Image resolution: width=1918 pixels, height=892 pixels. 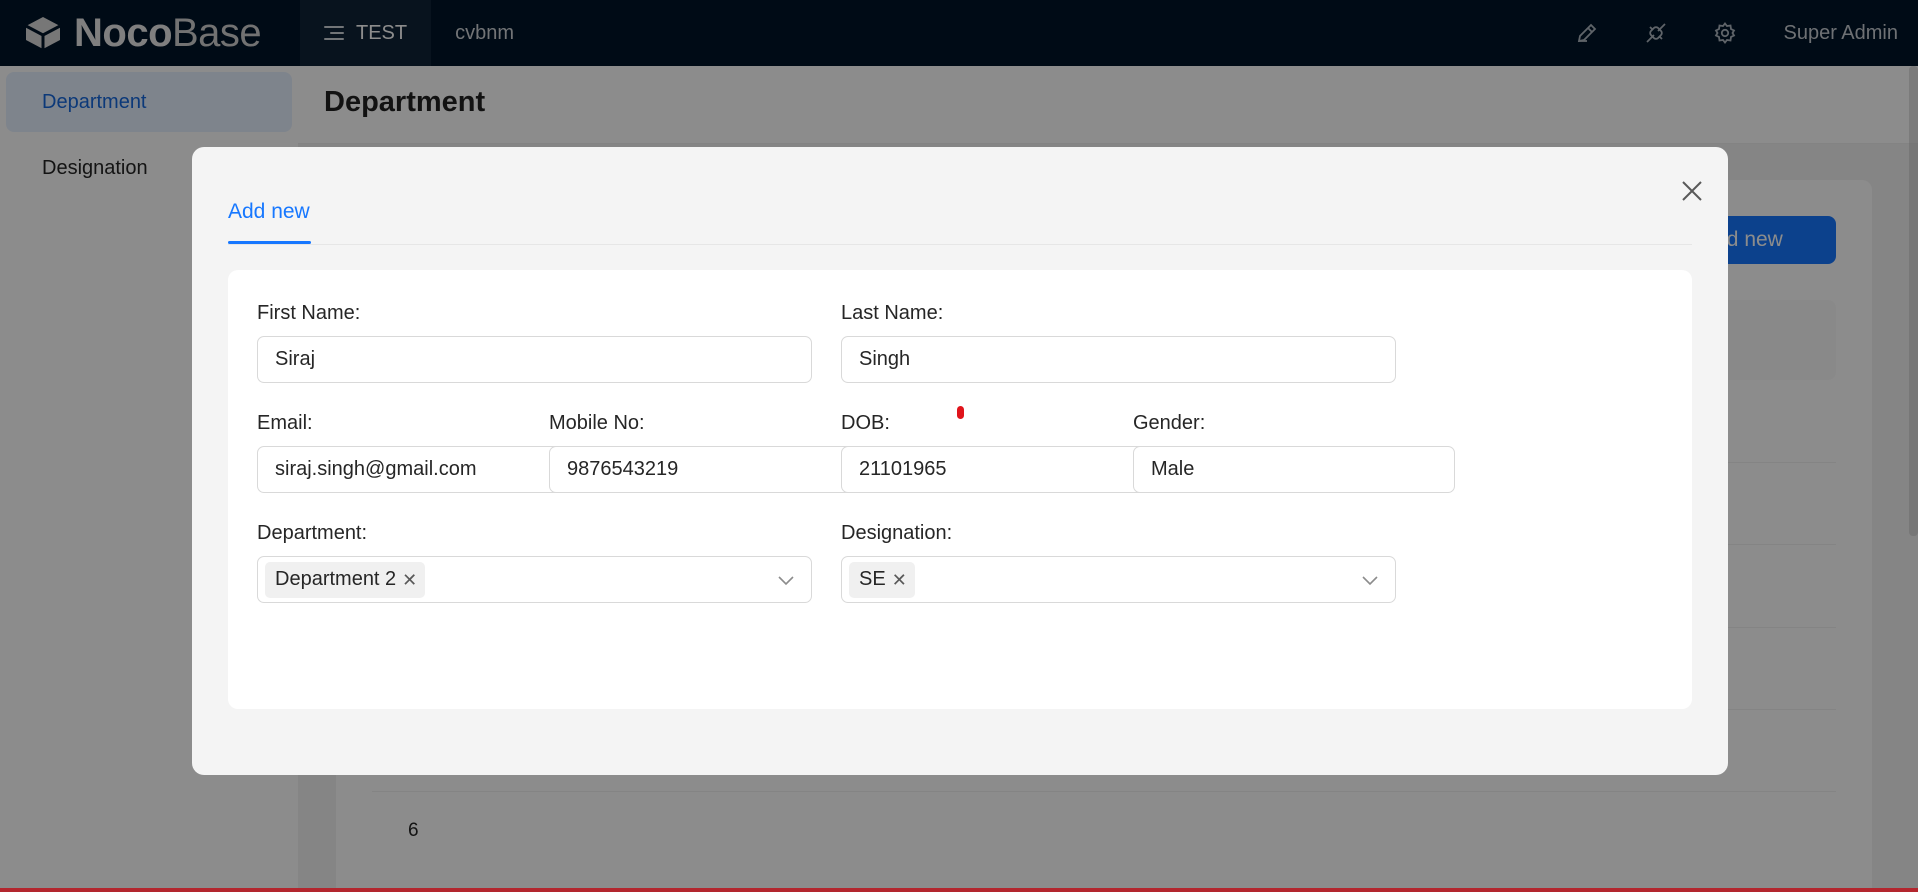 I want to click on first-name-label: First Name:, so click(x=309, y=313).